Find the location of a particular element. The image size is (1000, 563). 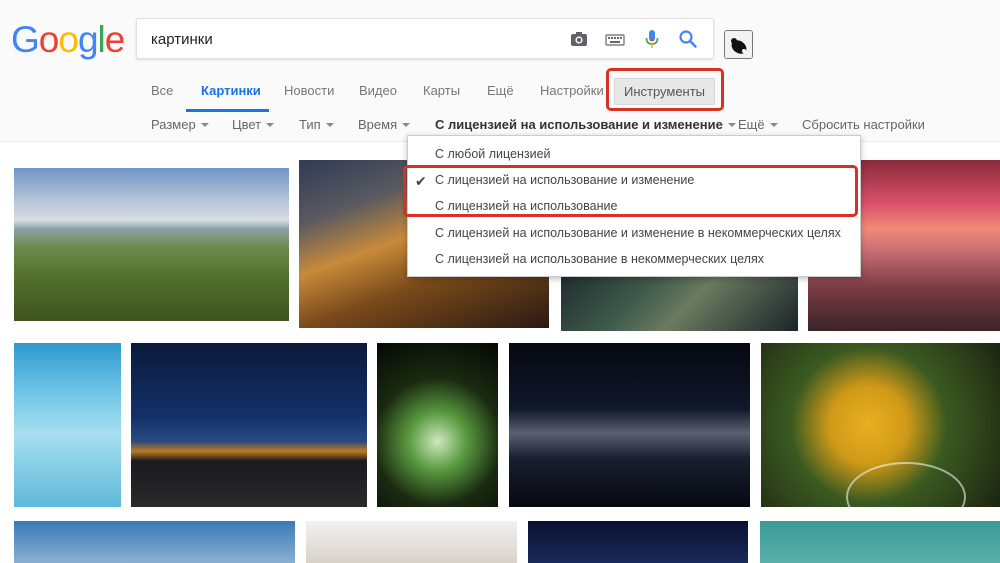

filter-time: Время is located at coordinates (384, 124).